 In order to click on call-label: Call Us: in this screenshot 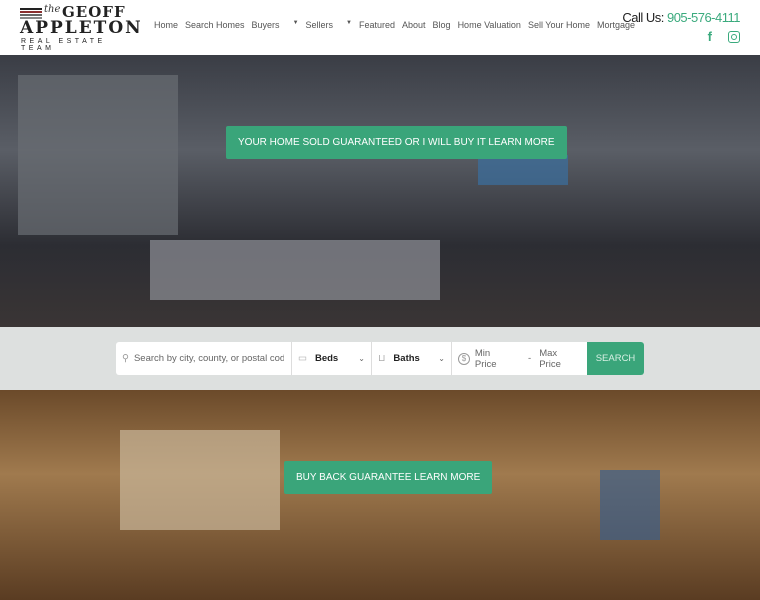, I will do `click(643, 17)`.